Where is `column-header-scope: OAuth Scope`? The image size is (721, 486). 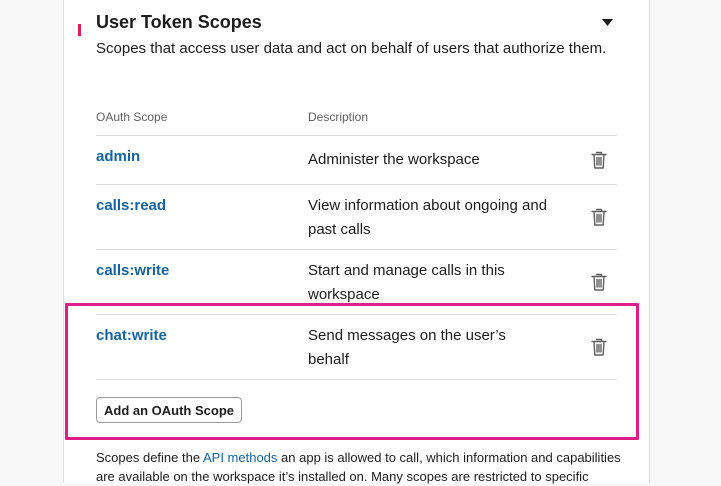 column-header-scope: OAuth Scope is located at coordinates (132, 117).